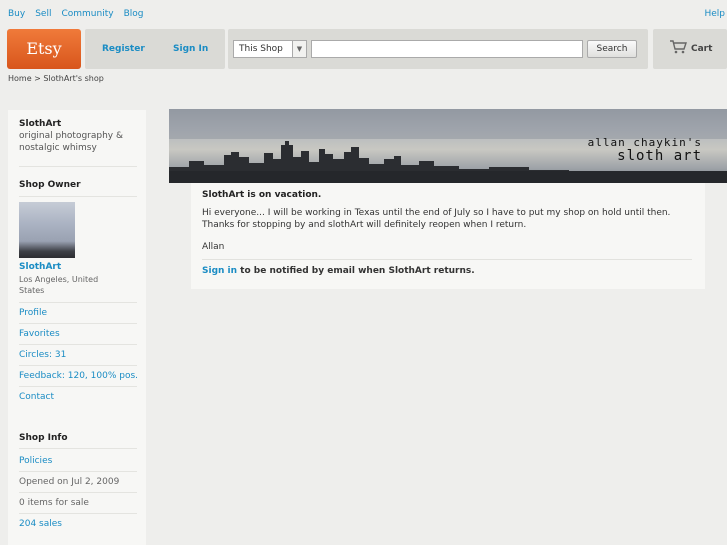  I want to click on cart-button: Cart, so click(690, 49).